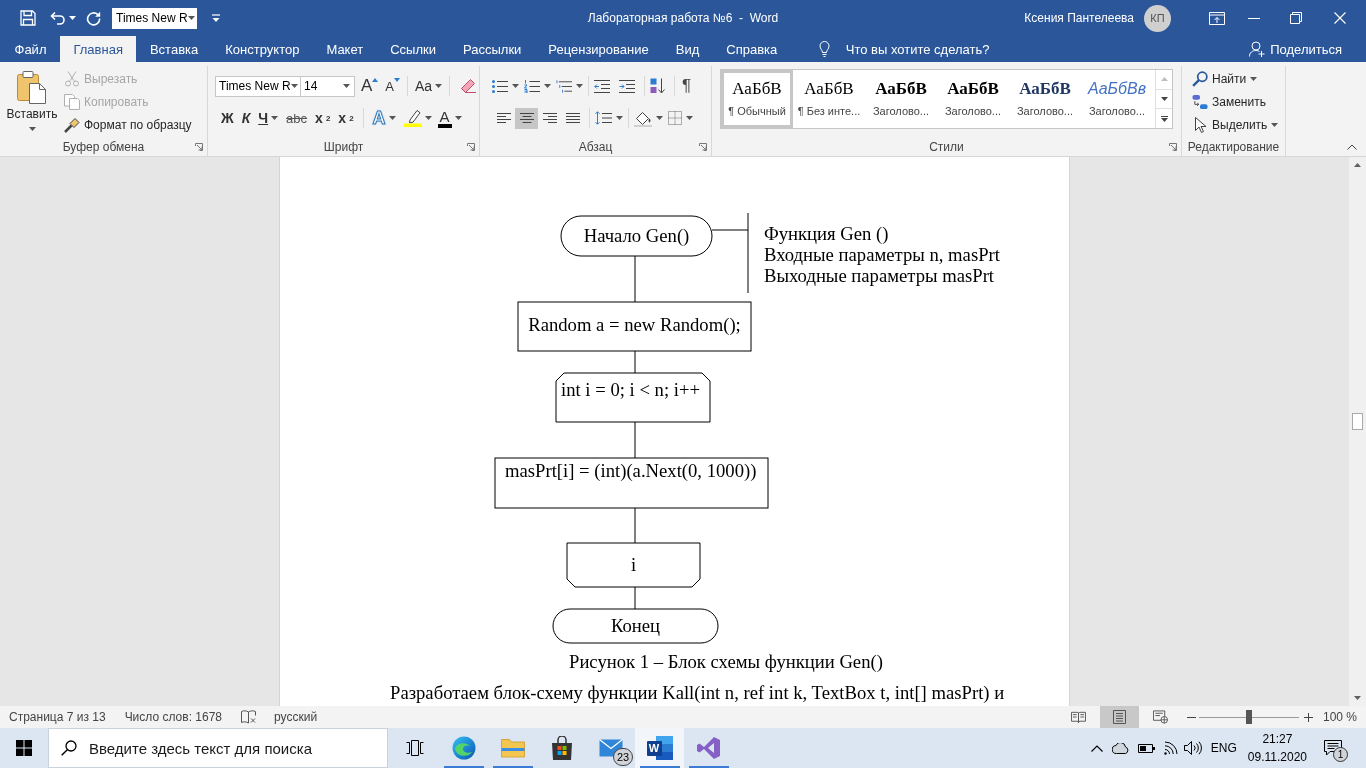  I want to click on save-icon, so click(28, 18).